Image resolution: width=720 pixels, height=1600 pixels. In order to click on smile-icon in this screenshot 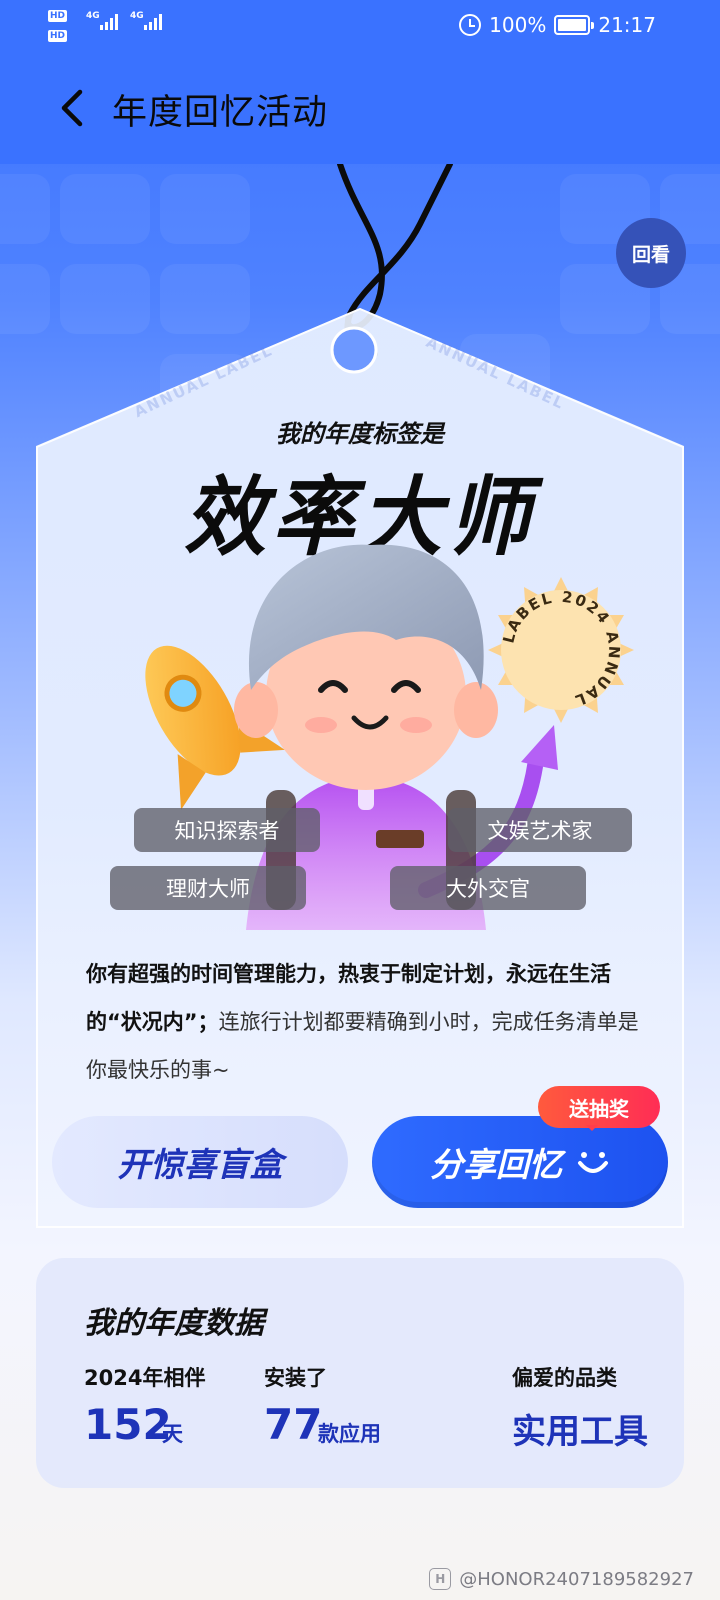, I will do `click(593, 1162)`.